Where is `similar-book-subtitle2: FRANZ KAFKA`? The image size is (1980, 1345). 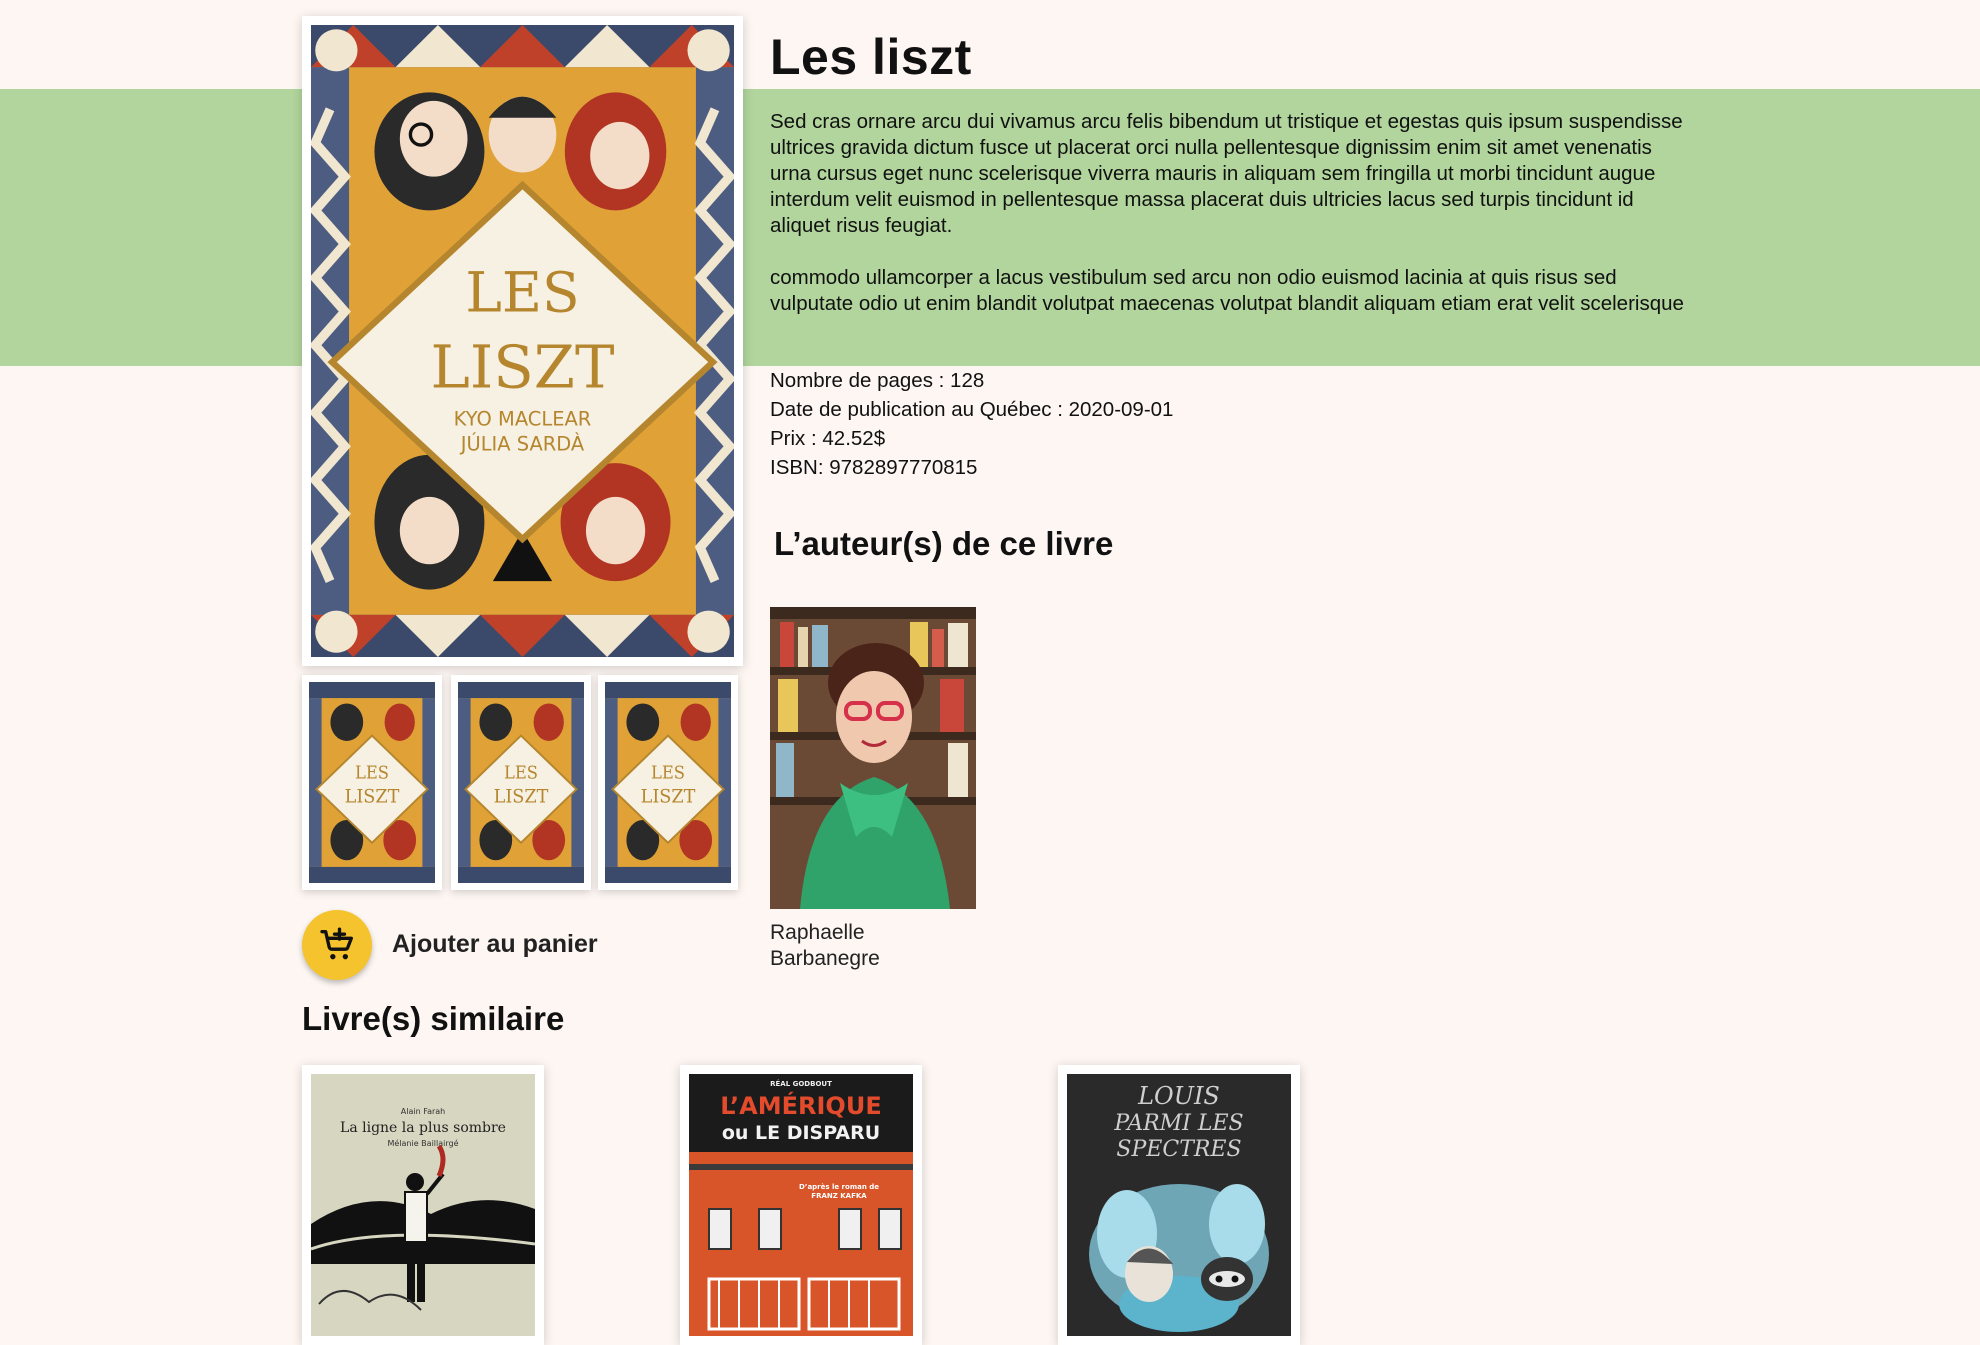 similar-book-subtitle2: FRANZ KAFKA is located at coordinates (839, 1196).